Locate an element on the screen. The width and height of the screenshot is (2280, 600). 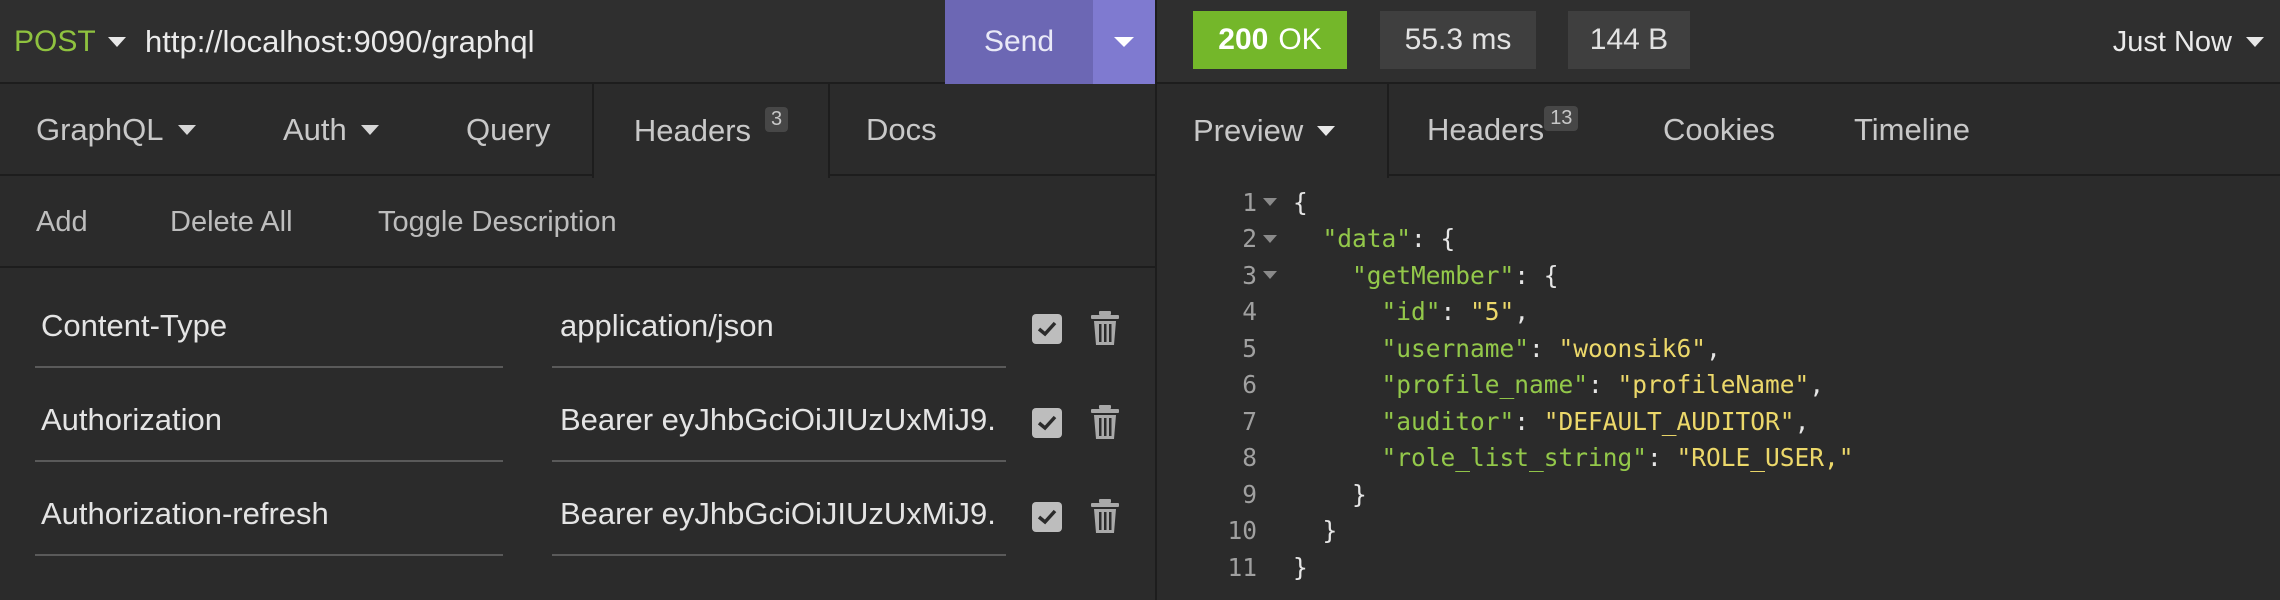
line-number: 1 is located at coordinates (1249, 202).